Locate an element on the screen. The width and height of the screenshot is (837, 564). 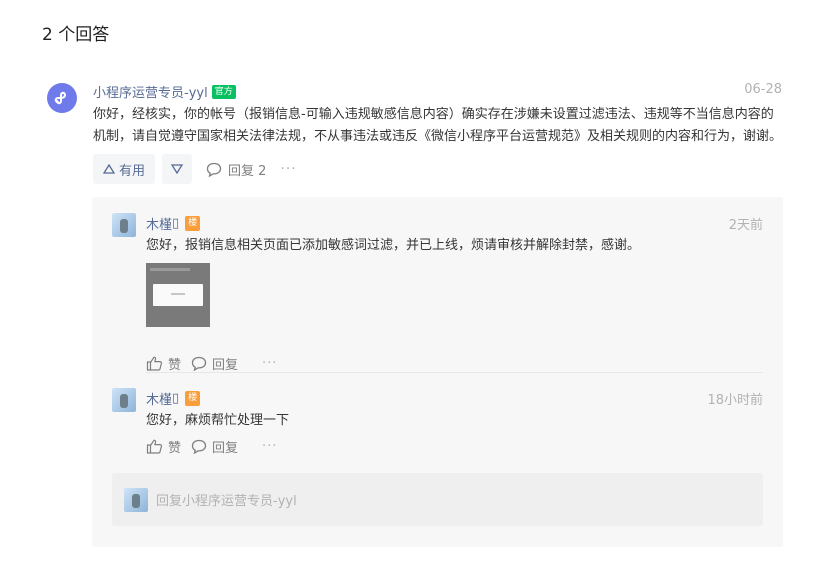
useful-label: 有用 is located at coordinates (131, 171).